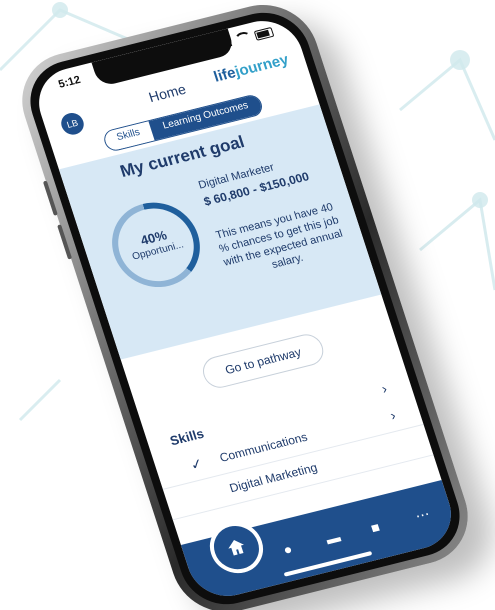  What do you see at coordinates (287, 549) in the screenshot?
I see `compass-icon: ●` at bounding box center [287, 549].